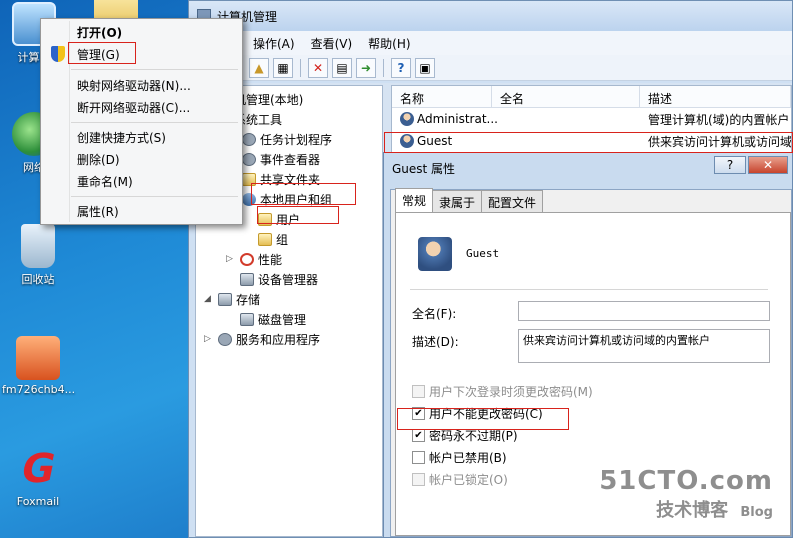 This screenshot has width=793, height=538. What do you see at coordinates (435, 342) in the screenshot?
I see `description-label: 描述(D):` at bounding box center [435, 342].